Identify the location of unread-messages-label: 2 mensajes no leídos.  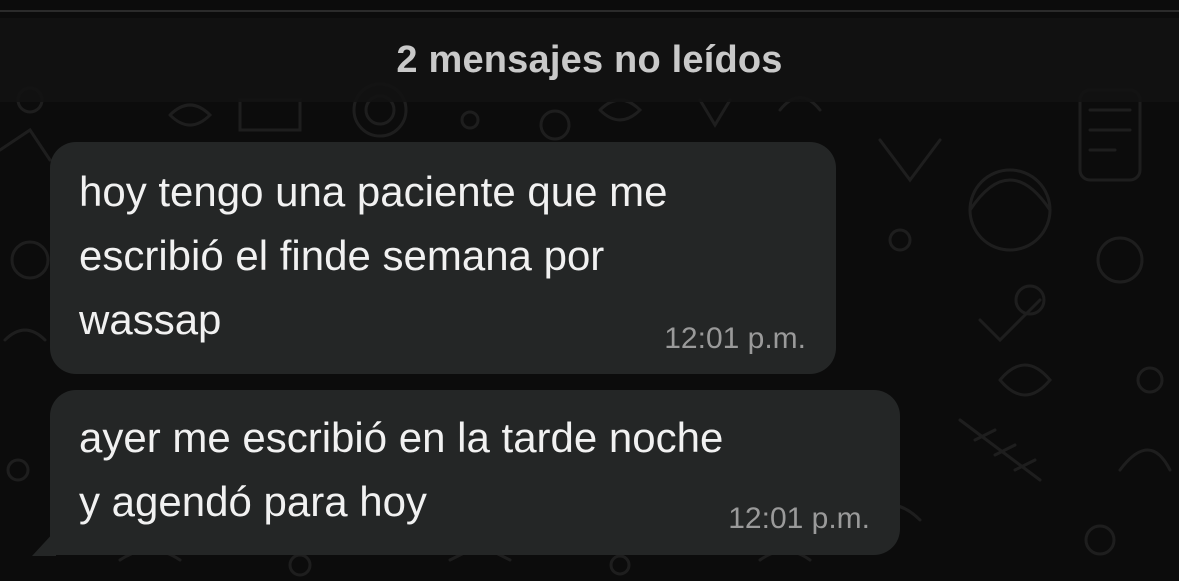
(589, 59).